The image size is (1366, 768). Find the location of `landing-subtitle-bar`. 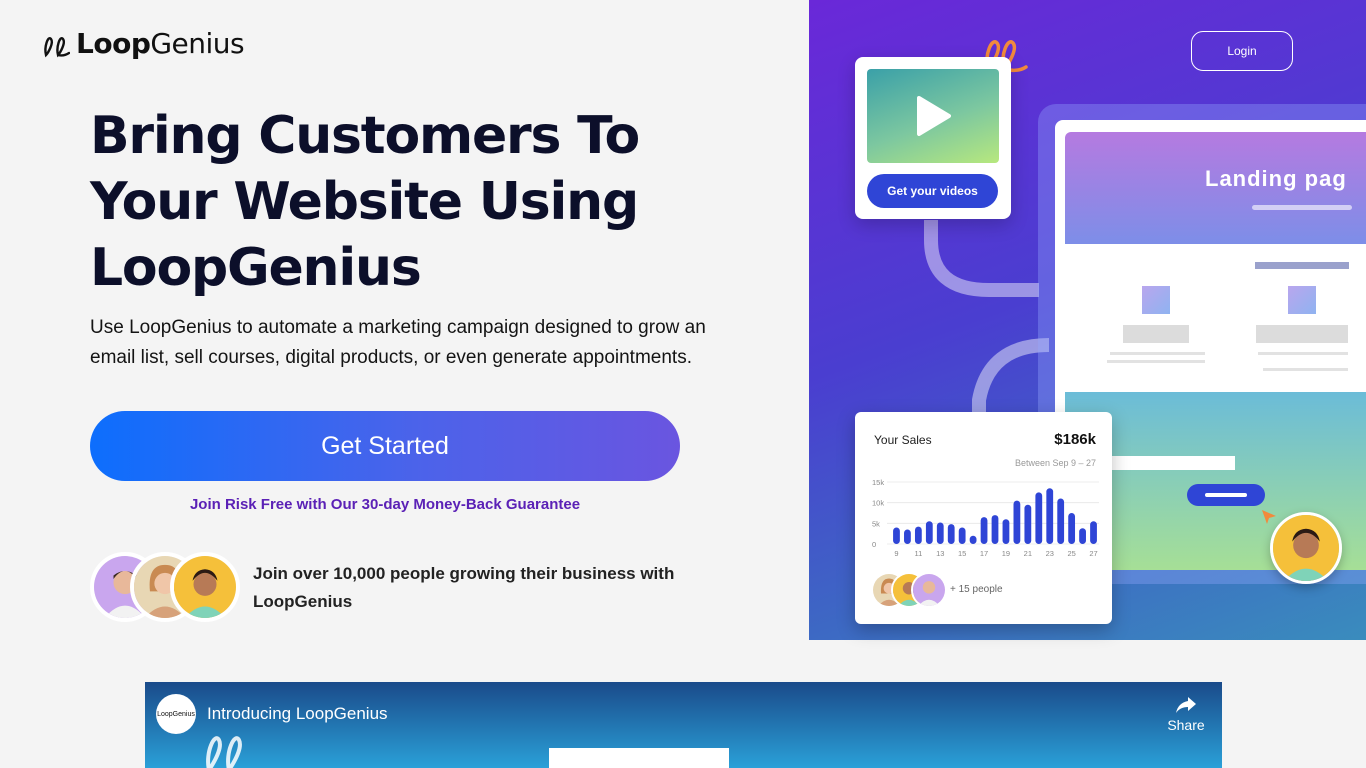

landing-subtitle-bar is located at coordinates (1302, 207).